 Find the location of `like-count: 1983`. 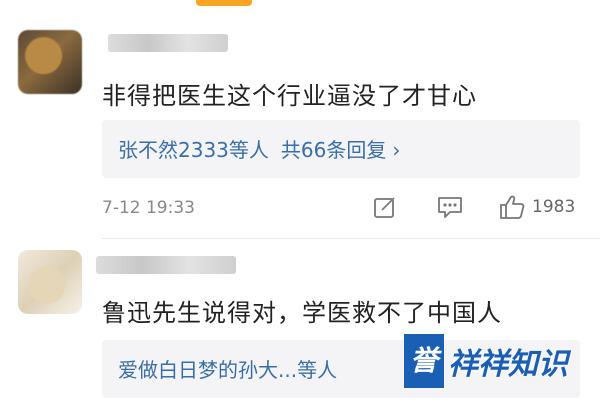

like-count: 1983 is located at coordinates (554, 207).